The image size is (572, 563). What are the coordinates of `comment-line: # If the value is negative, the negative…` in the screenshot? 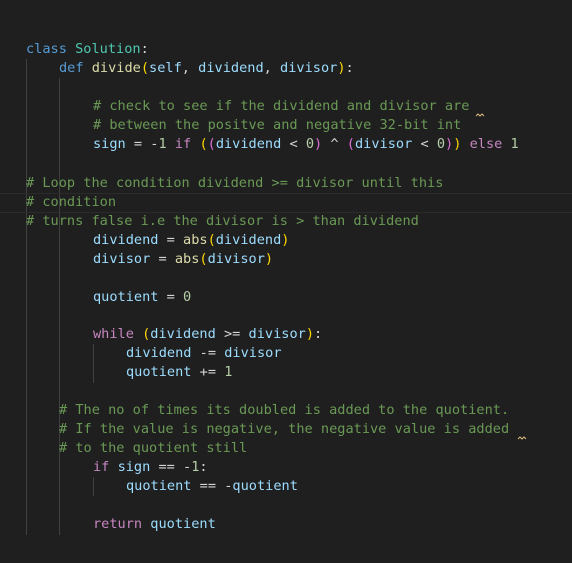 It's located at (284, 429).